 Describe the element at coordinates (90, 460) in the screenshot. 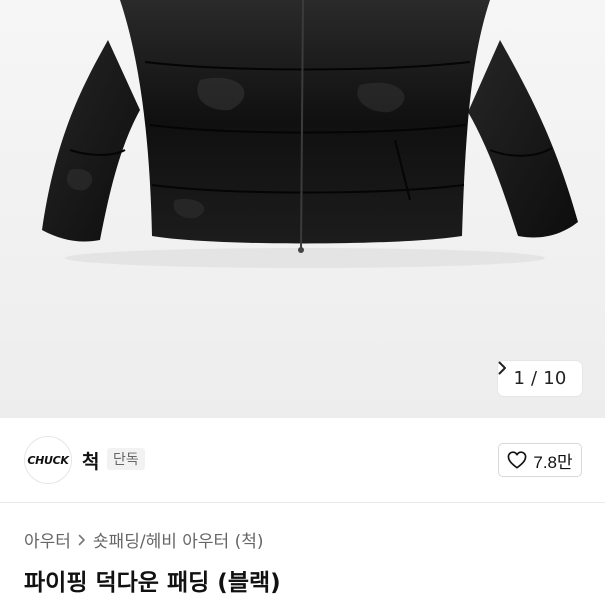

I see `brand-name: 척` at that location.